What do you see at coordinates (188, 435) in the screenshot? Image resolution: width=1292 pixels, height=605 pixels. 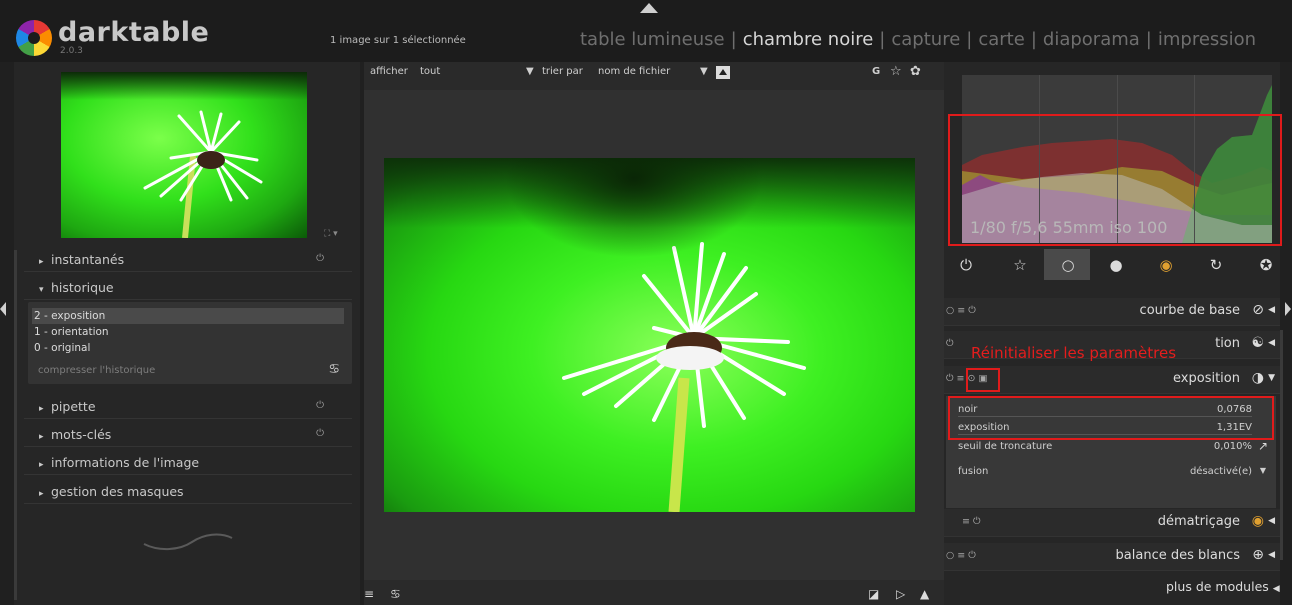 I see `section-tagging: ▸ mots-clés ⏻` at bounding box center [188, 435].